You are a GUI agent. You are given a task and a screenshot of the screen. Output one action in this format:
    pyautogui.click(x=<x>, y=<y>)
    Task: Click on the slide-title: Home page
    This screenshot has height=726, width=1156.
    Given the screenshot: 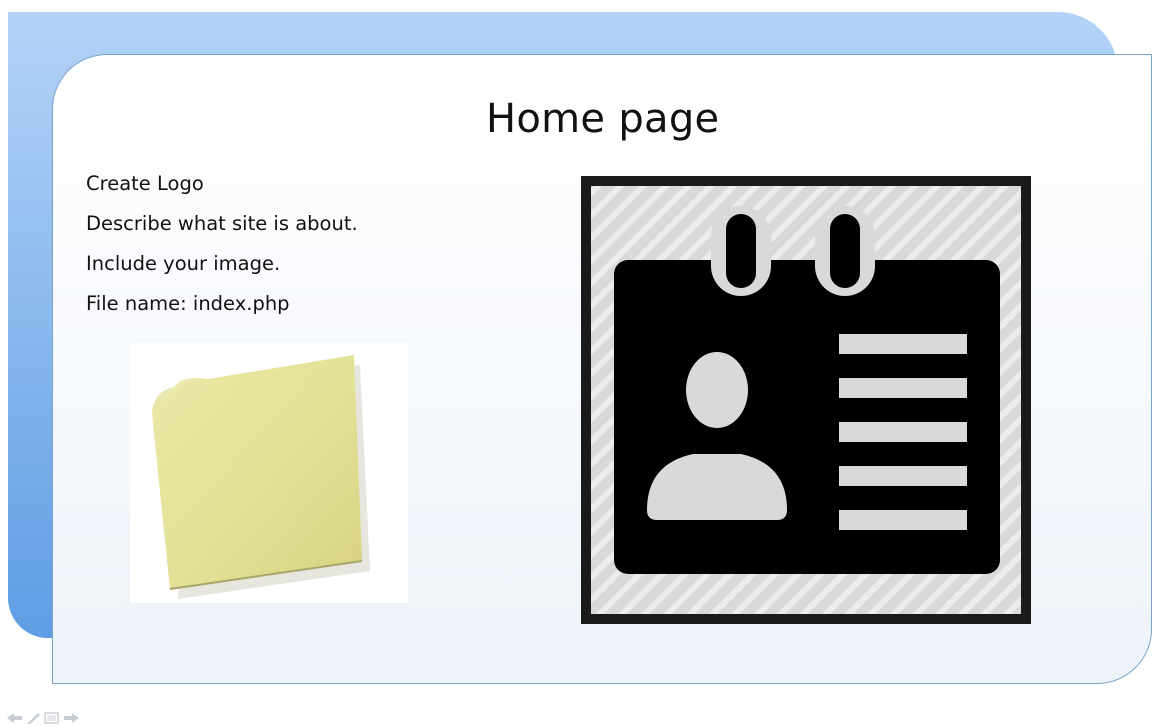 What is the action you would take?
    pyautogui.click(x=603, y=119)
    